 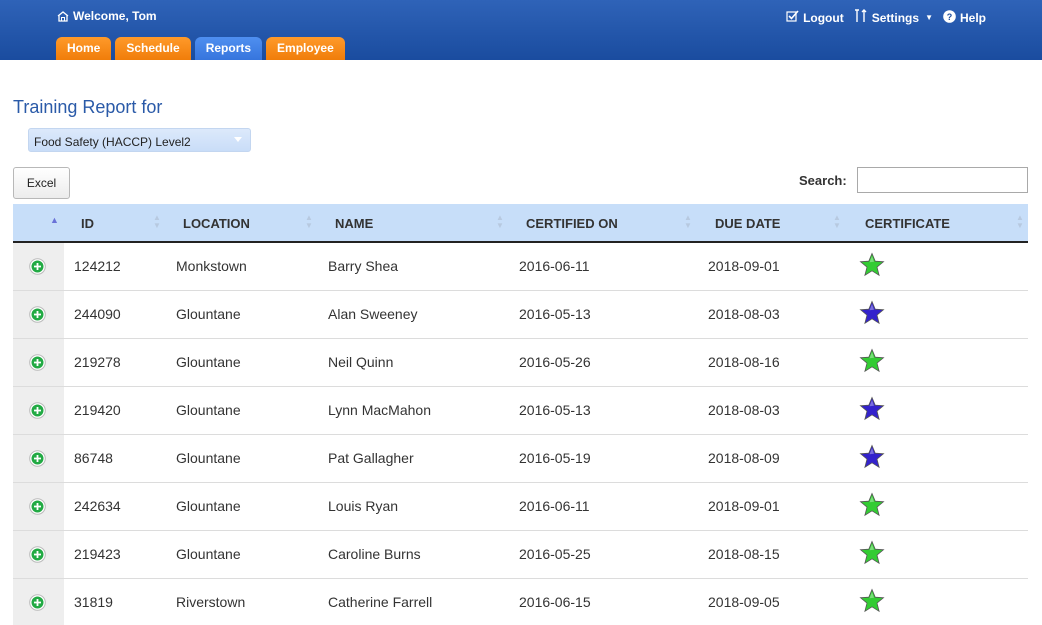 I want to click on certified-on-cell: 2016-05-19, so click(x=601, y=458).